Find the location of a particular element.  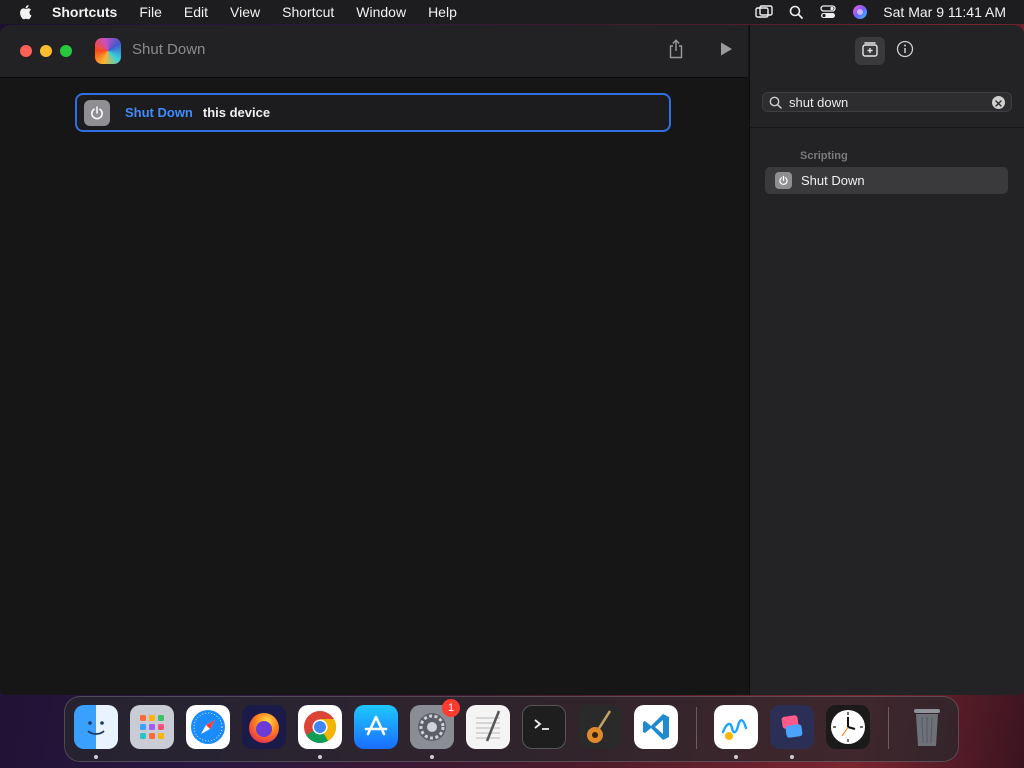

close-icon is located at coordinates (998, 103).